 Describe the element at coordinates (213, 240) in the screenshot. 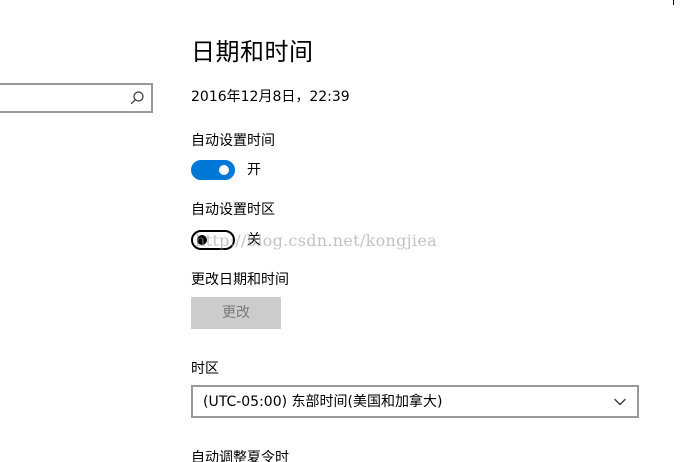

I see `auto-timezone-toggle` at that location.